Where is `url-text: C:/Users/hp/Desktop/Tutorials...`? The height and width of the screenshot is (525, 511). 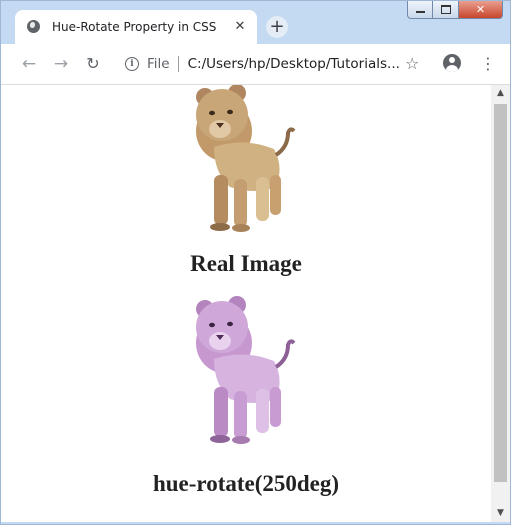 url-text: C:/Users/hp/Desktop/Tutorials... is located at coordinates (294, 64).